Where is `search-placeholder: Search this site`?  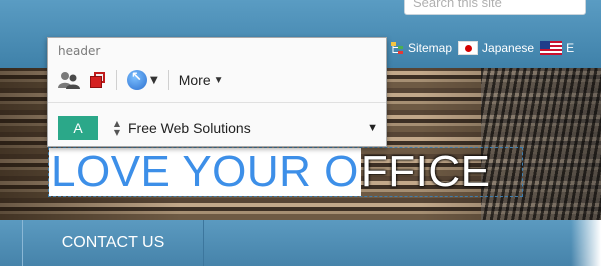
search-placeholder: Search this site is located at coordinates (457, 5).